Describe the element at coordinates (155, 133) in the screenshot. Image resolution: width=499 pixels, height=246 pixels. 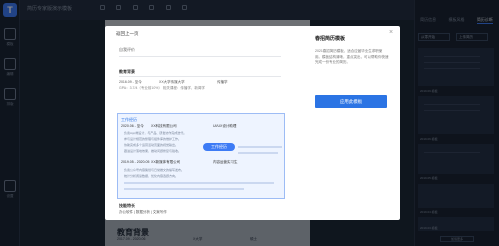
I see `work-bullet: 负责App端设计，与产品、研发协作完成迭代。` at that location.